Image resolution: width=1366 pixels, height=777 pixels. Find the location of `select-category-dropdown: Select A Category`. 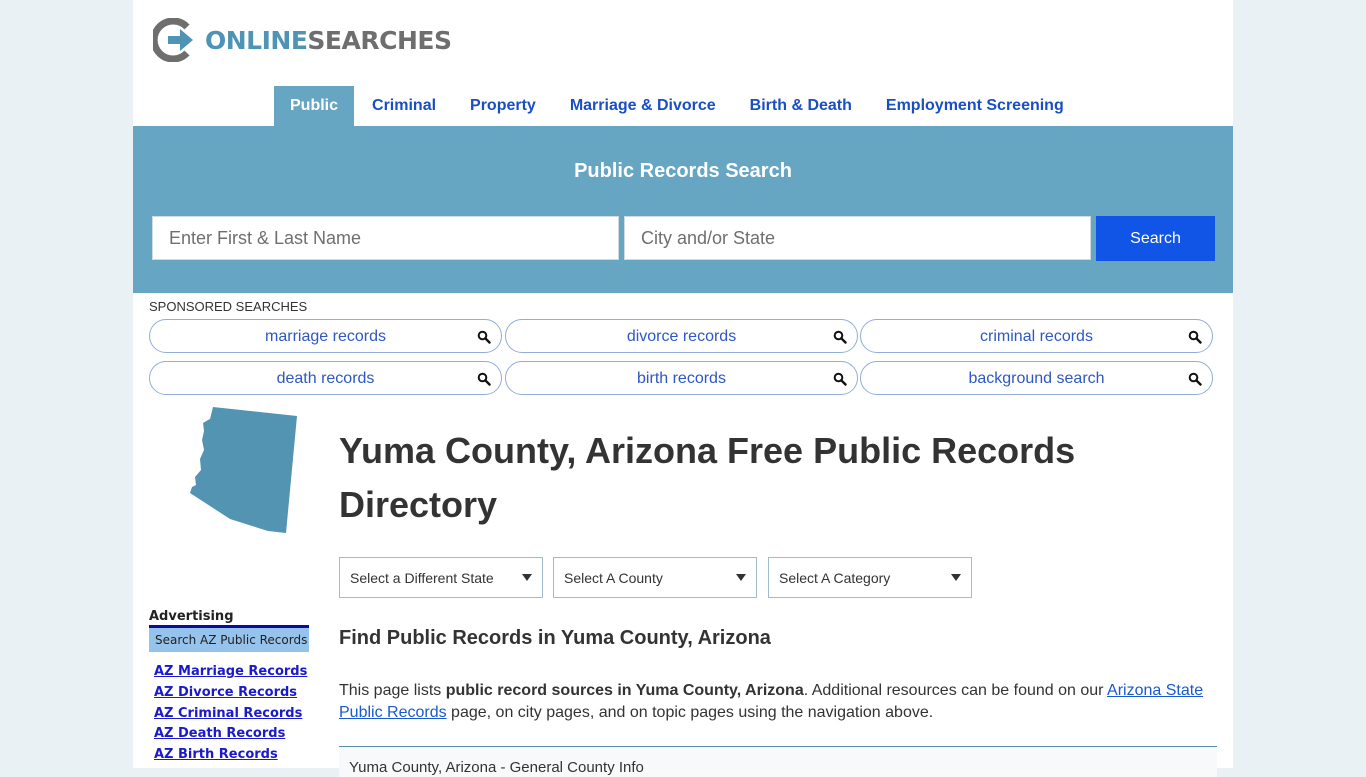

select-category-dropdown: Select A Category is located at coordinates (870, 577).